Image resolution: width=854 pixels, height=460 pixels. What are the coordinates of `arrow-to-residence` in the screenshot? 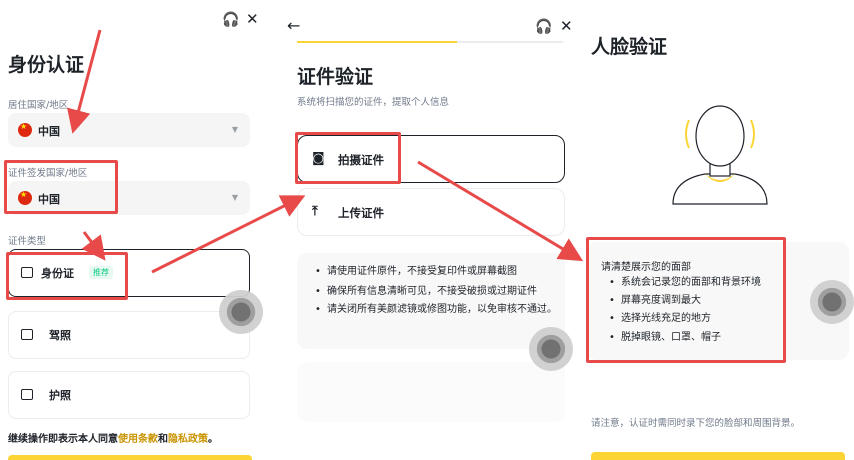 It's located at (84, 81).